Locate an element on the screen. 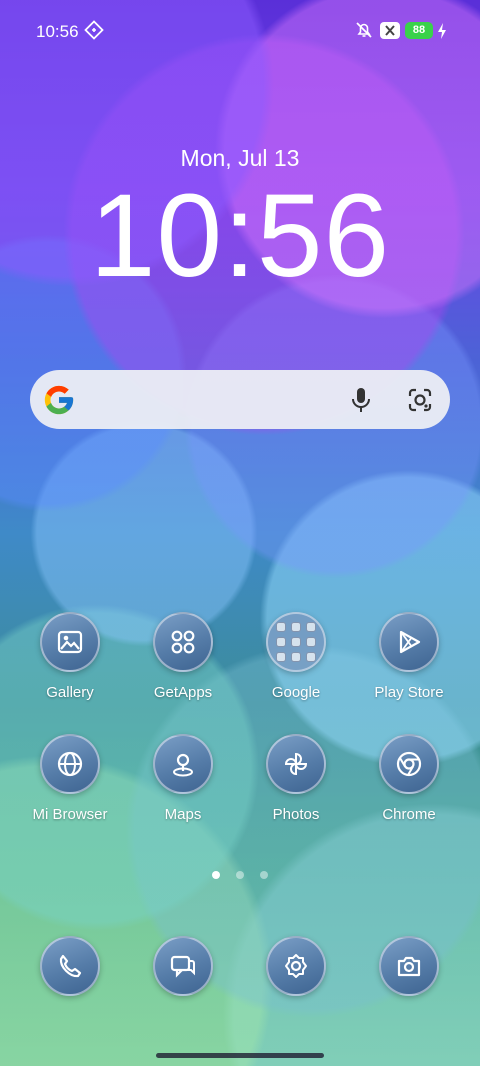 Image resolution: width=480 pixels, height=1066 pixels. app-folder-google: Google is located at coordinates (296, 656).